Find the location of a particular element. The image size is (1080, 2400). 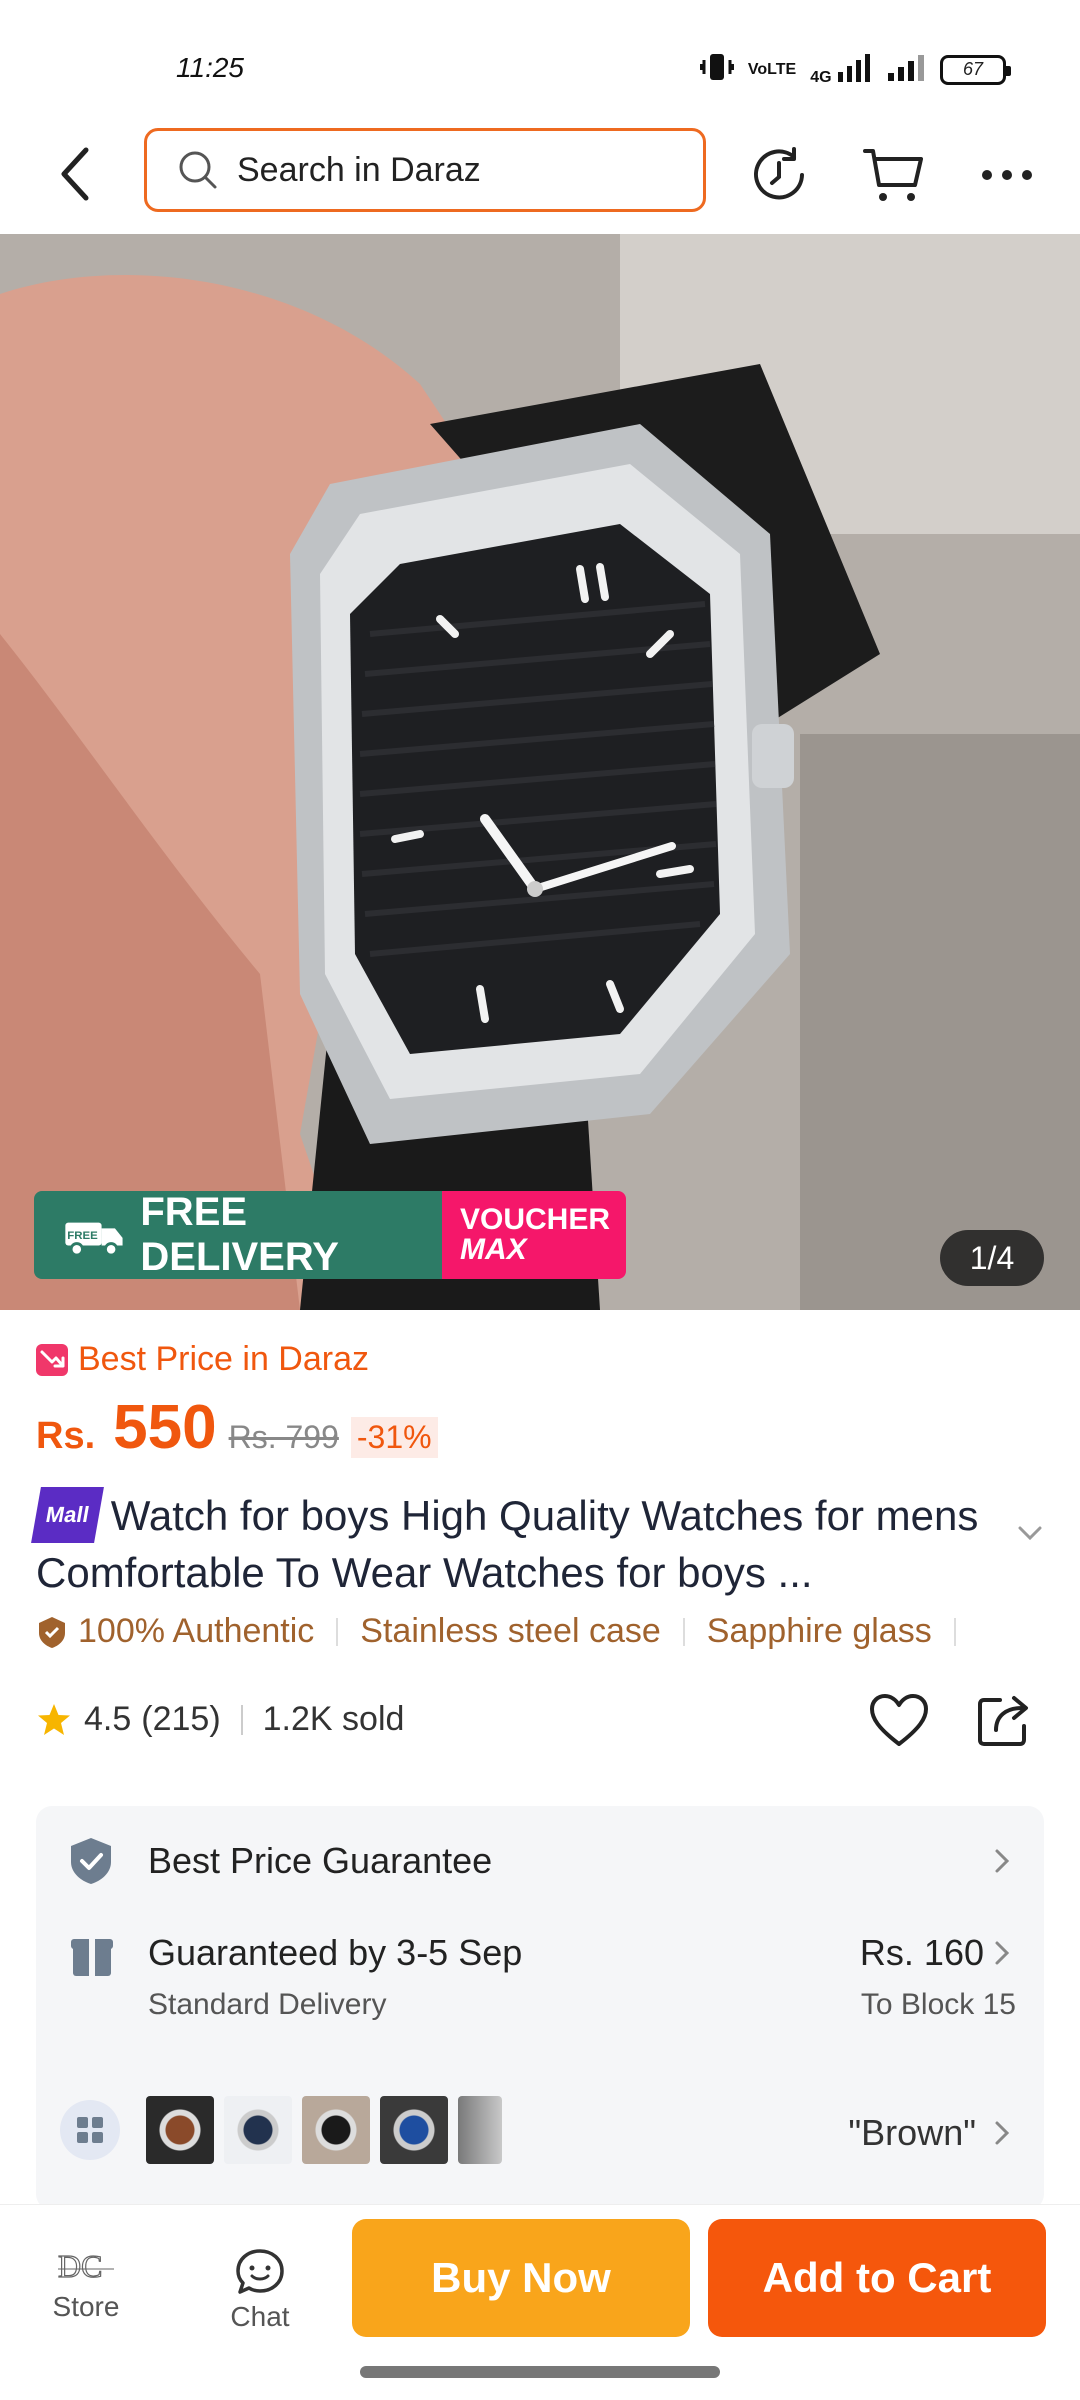

battery-indicator: 67 is located at coordinates (975, 69).